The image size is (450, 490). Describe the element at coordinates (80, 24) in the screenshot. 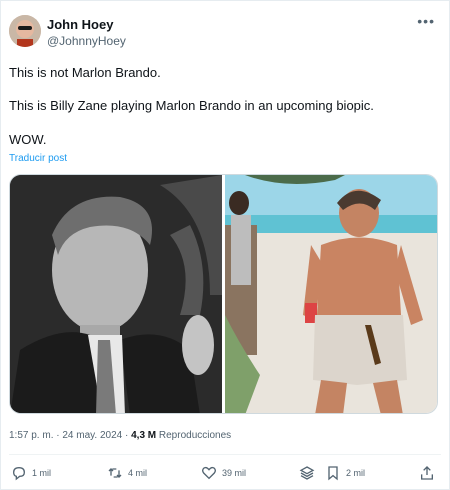

I see `user-name: John Hoey` at that location.